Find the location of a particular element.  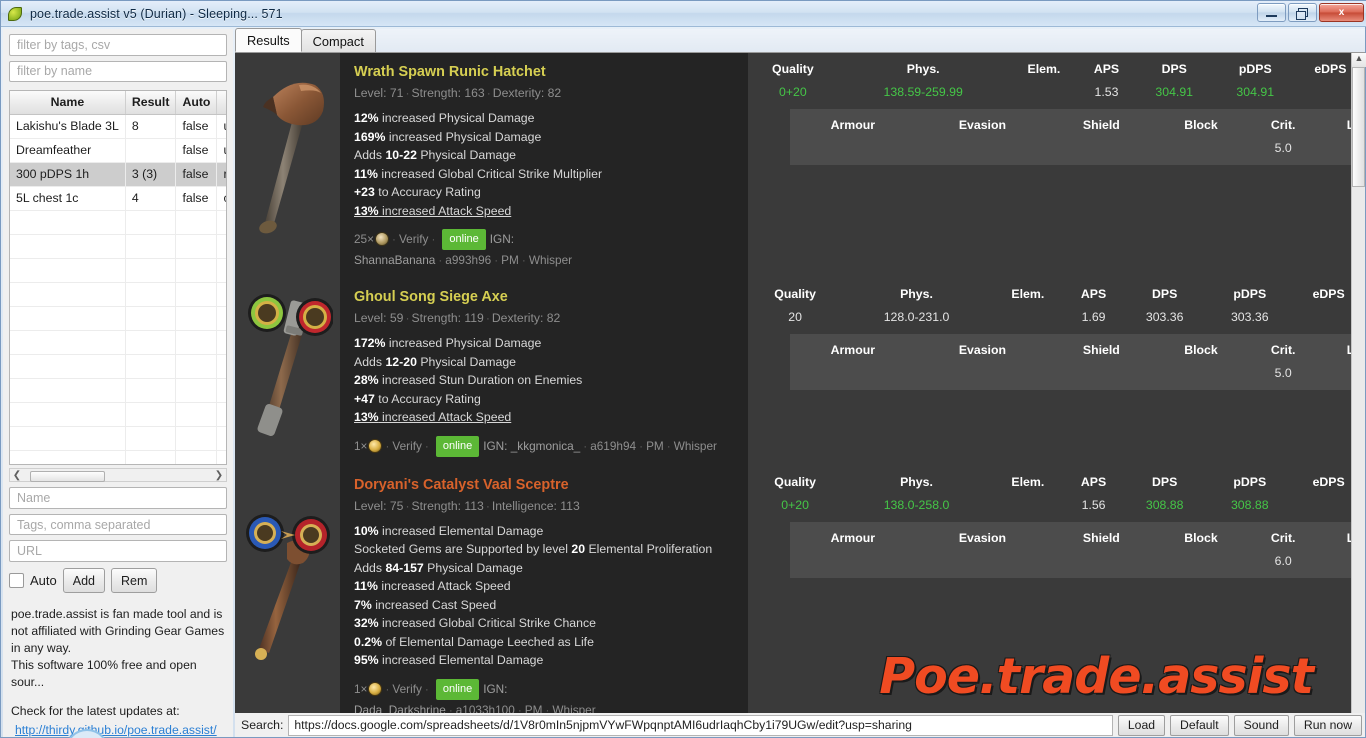

filter-name-input: filter by name is located at coordinates (118, 71).